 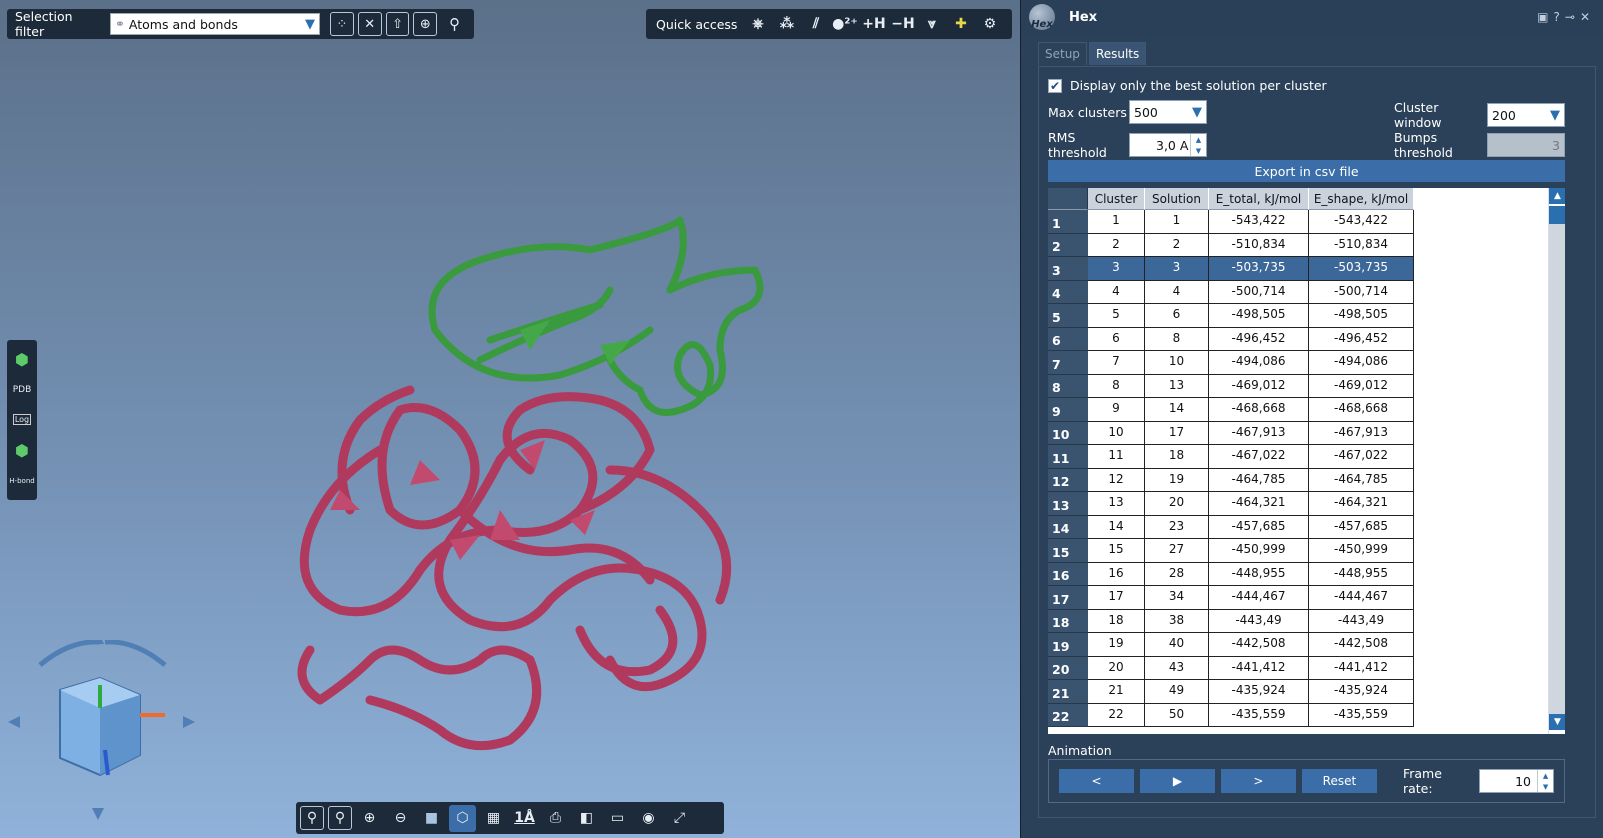 What do you see at coordinates (1231, 621) in the screenshot?
I see `table-row: 18 18 38 -443,49 -443,49` at bounding box center [1231, 621].